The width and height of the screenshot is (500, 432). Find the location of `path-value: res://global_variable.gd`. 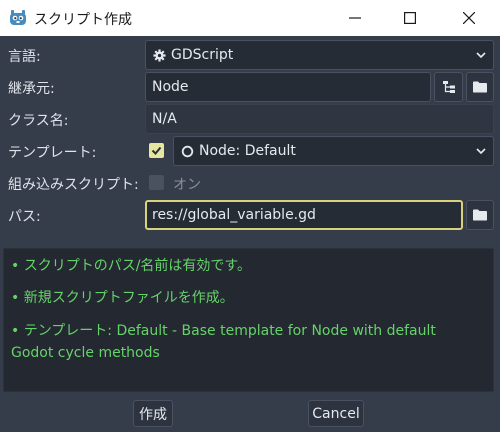

path-value: res://global_variable.gd is located at coordinates (234, 215).